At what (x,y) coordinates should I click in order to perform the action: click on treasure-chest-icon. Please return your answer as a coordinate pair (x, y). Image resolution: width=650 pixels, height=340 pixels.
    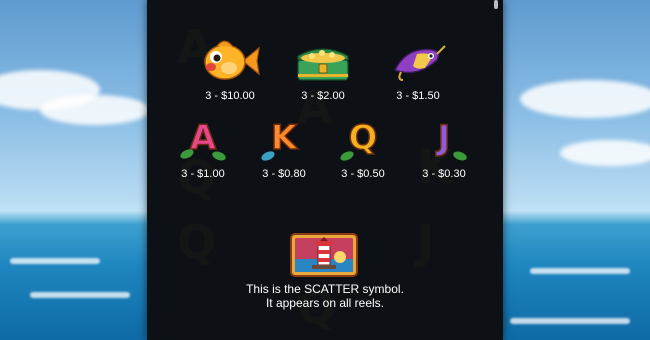
    Looking at the image, I should click on (323, 64).